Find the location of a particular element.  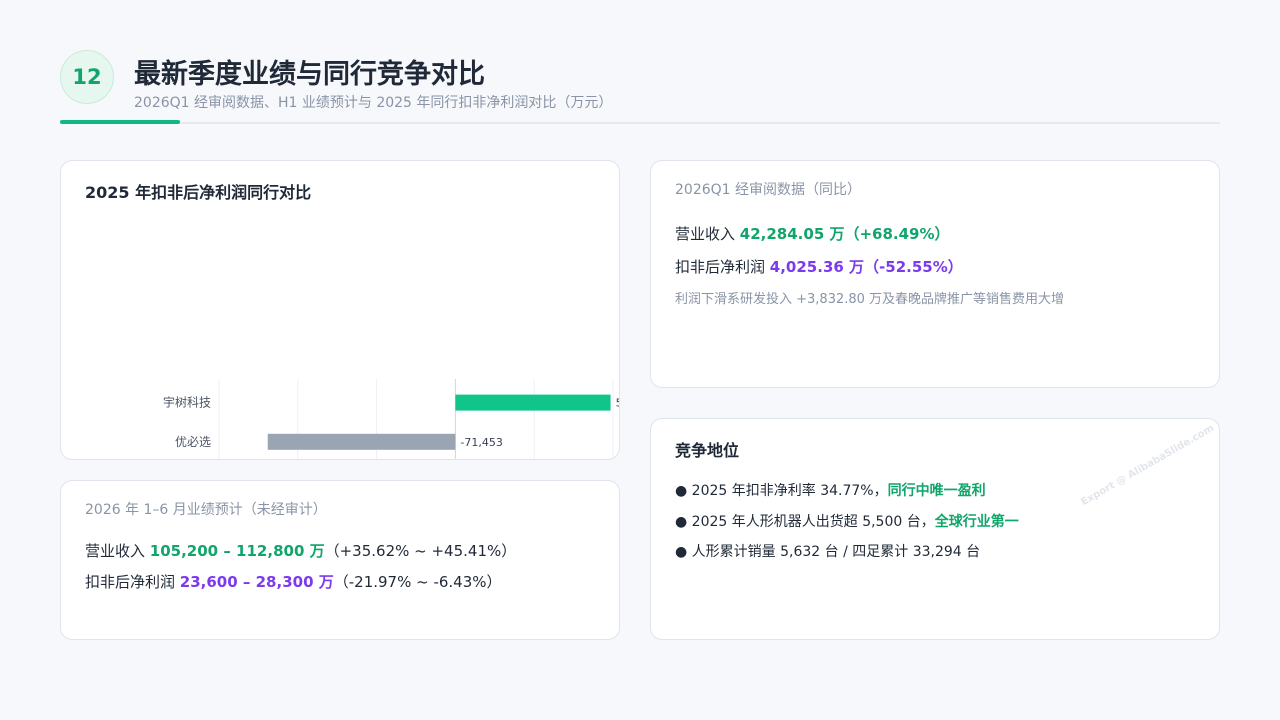

category-label: 优必选 is located at coordinates (193, 442).